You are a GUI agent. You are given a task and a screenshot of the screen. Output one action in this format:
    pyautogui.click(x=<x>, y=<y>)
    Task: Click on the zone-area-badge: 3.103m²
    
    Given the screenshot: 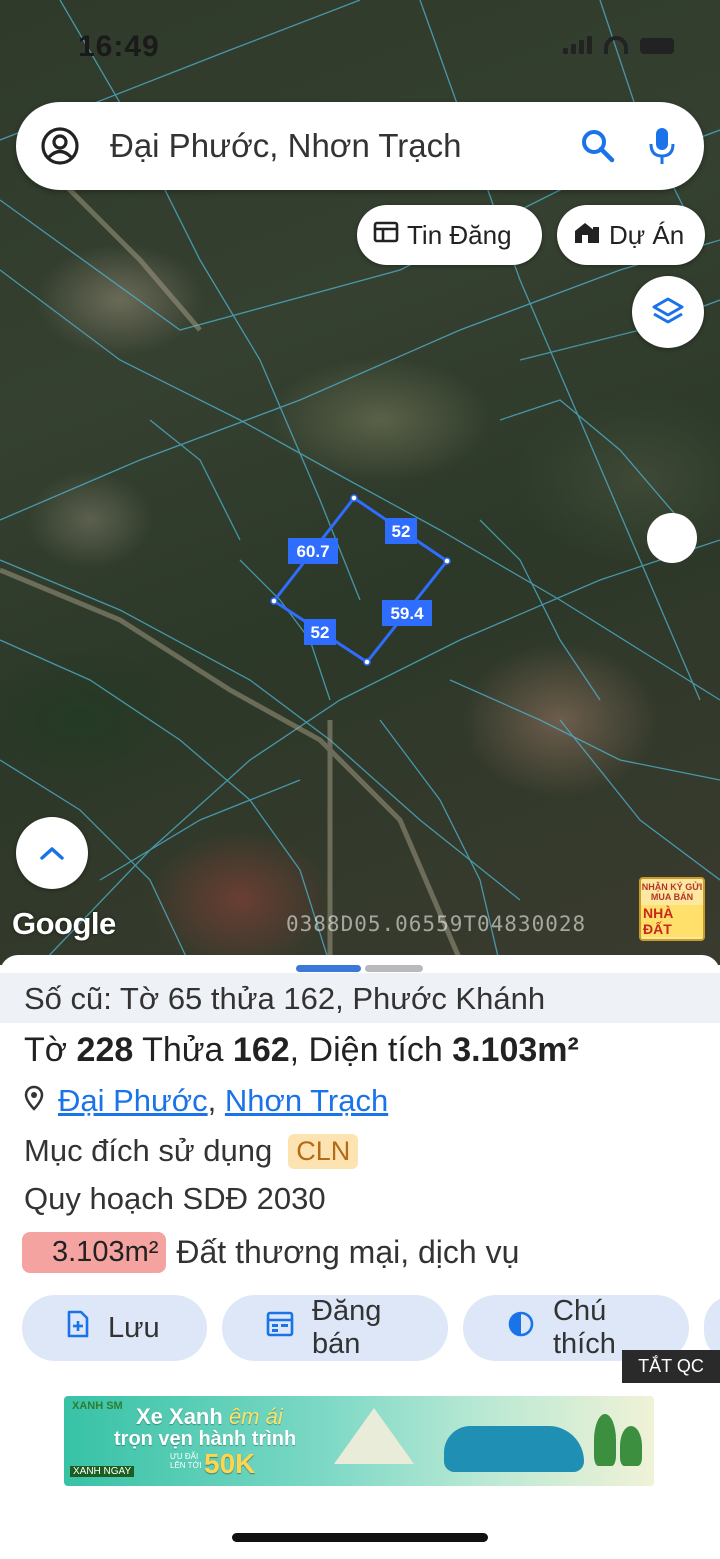 What is the action you would take?
    pyautogui.click(x=94, y=1252)
    